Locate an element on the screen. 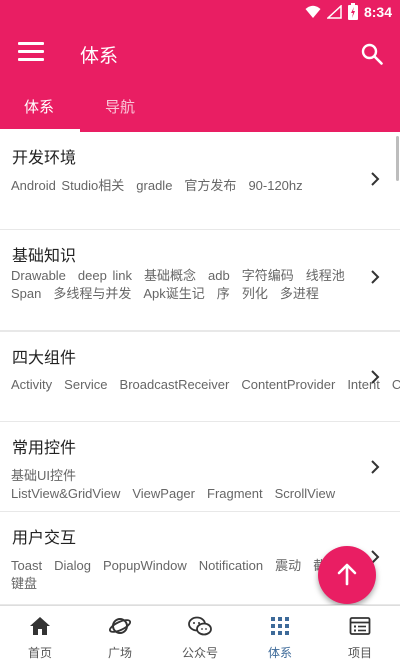  tag: 线程池 is located at coordinates (325, 275).